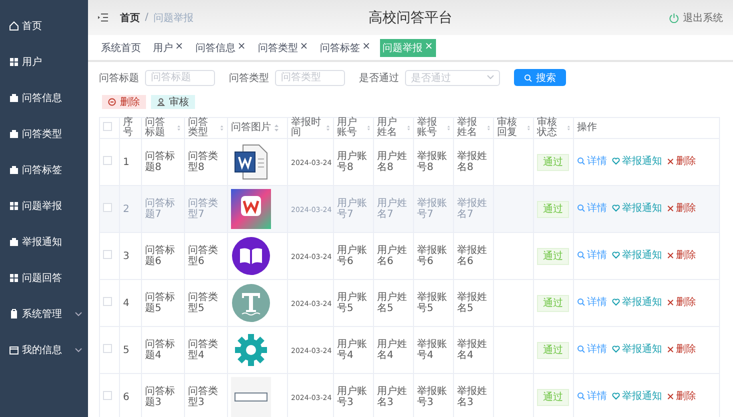  What do you see at coordinates (392, 397) in the screenshot?
I see `table-cell-text: 用户姓名3` at bounding box center [392, 397].